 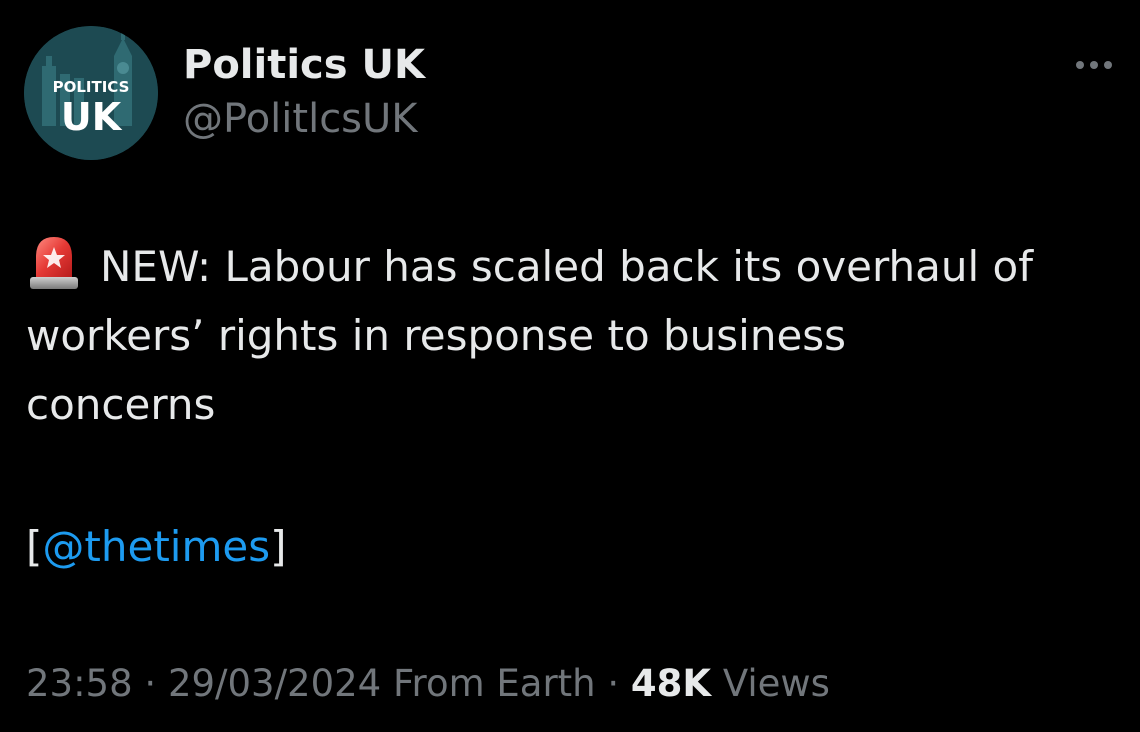 What do you see at coordinates (121, 404) in the screenshot?
I see `tweet-line-3: concerns` at bounding box center [121, 404].